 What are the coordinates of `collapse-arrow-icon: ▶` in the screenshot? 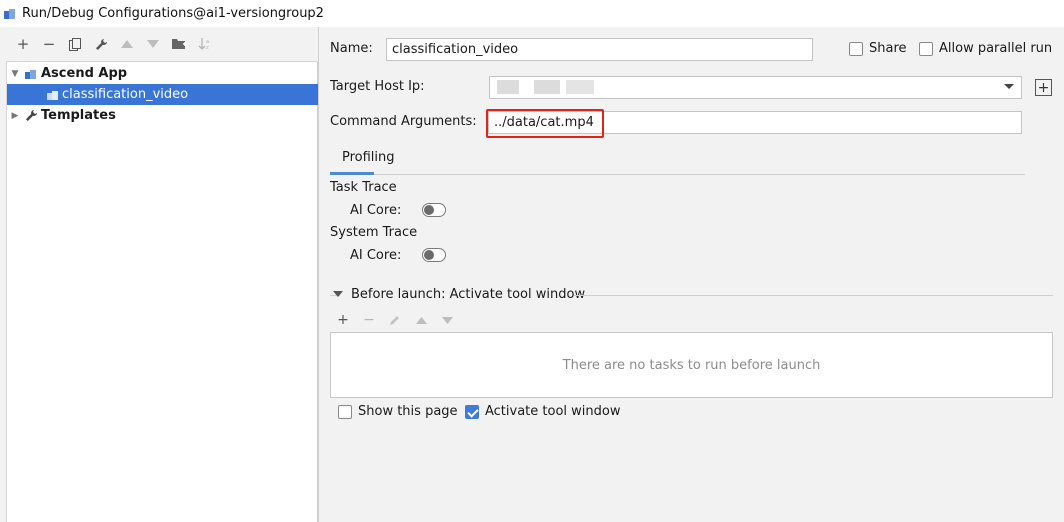 It's located at (15, 116).